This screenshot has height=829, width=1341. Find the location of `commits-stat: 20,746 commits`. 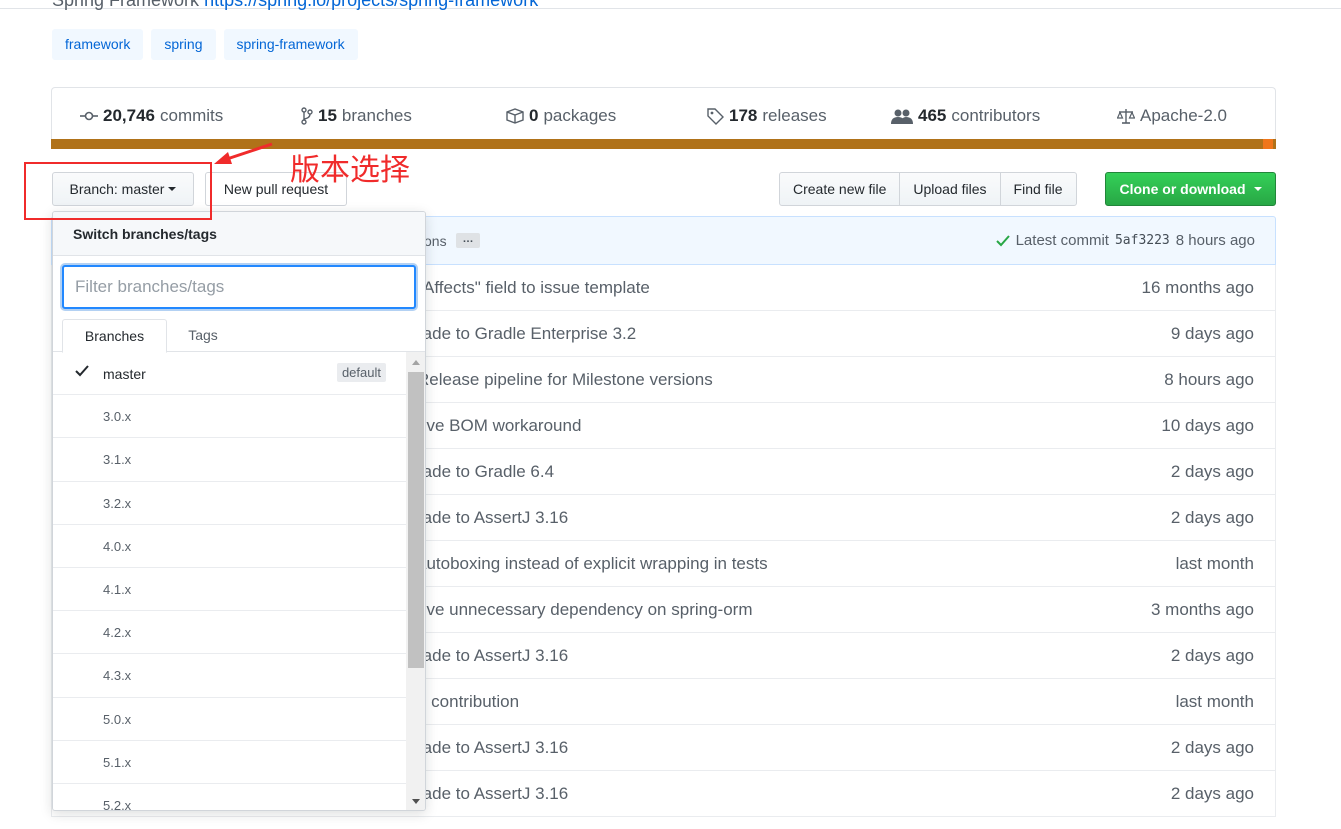

commits-stat: 20,746 commits is located at coordinates (151, 116).